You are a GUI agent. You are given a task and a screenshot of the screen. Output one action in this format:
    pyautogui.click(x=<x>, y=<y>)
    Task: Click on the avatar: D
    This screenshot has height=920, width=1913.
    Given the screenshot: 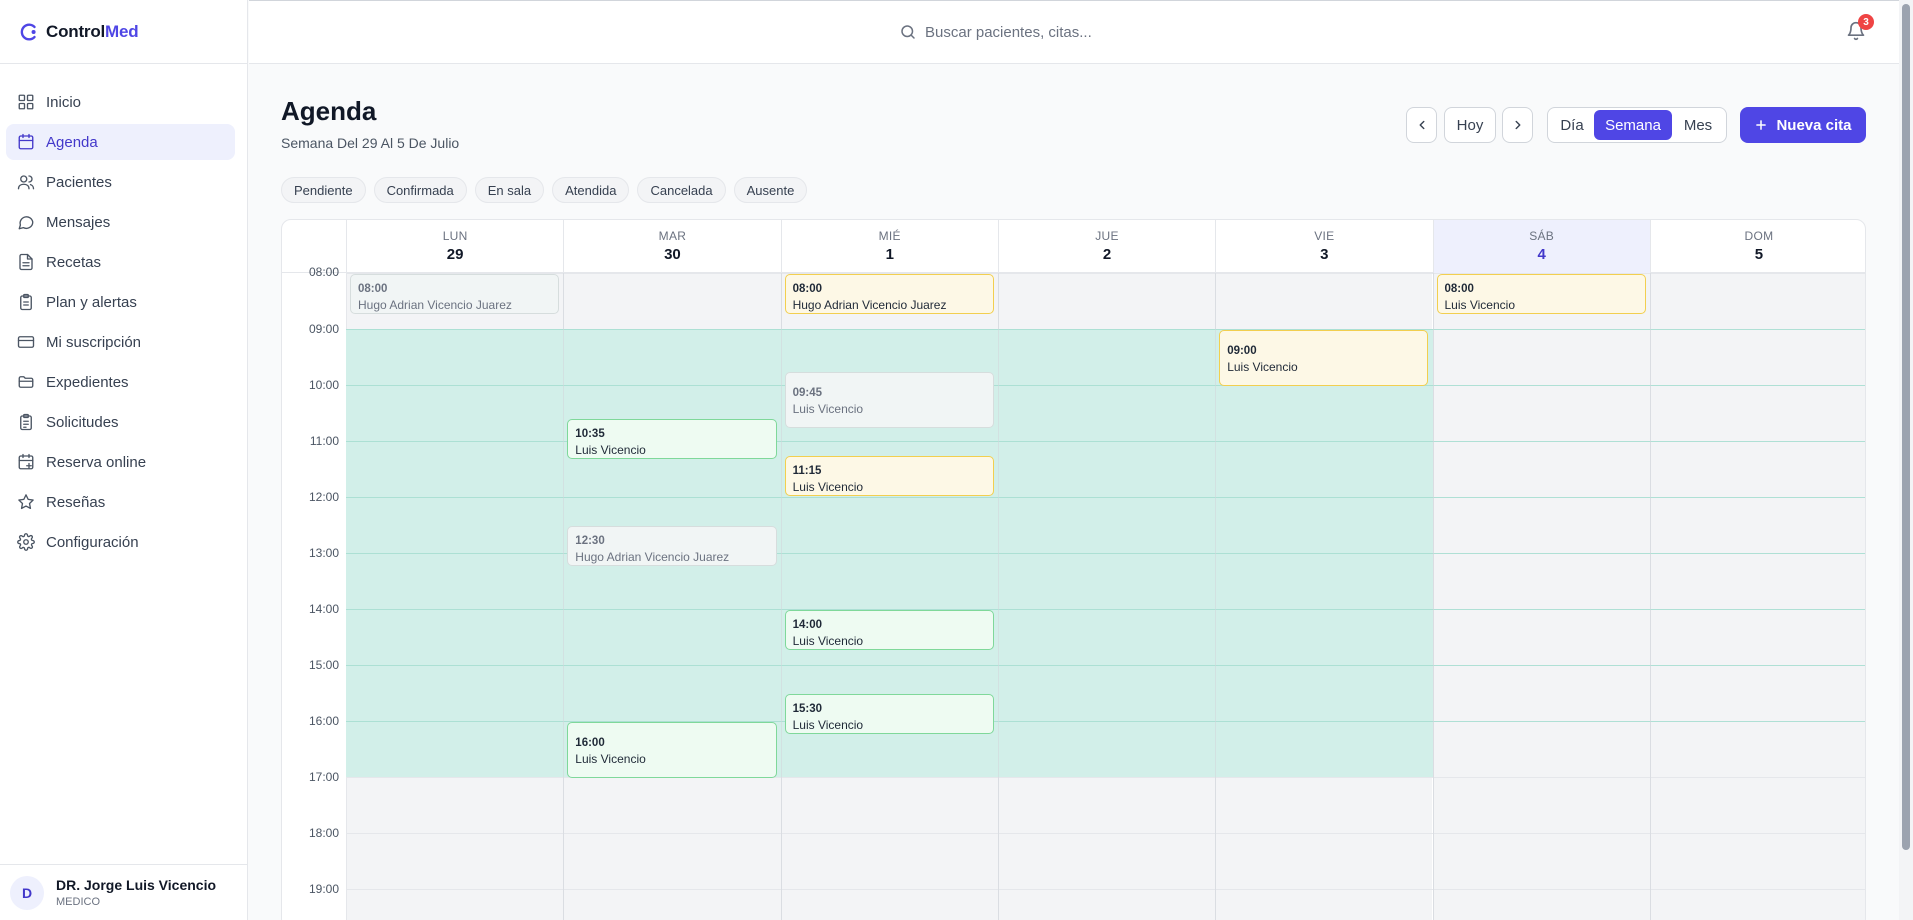 What is the action you would take?
    pyautogui.click(x=27, y=892)
    